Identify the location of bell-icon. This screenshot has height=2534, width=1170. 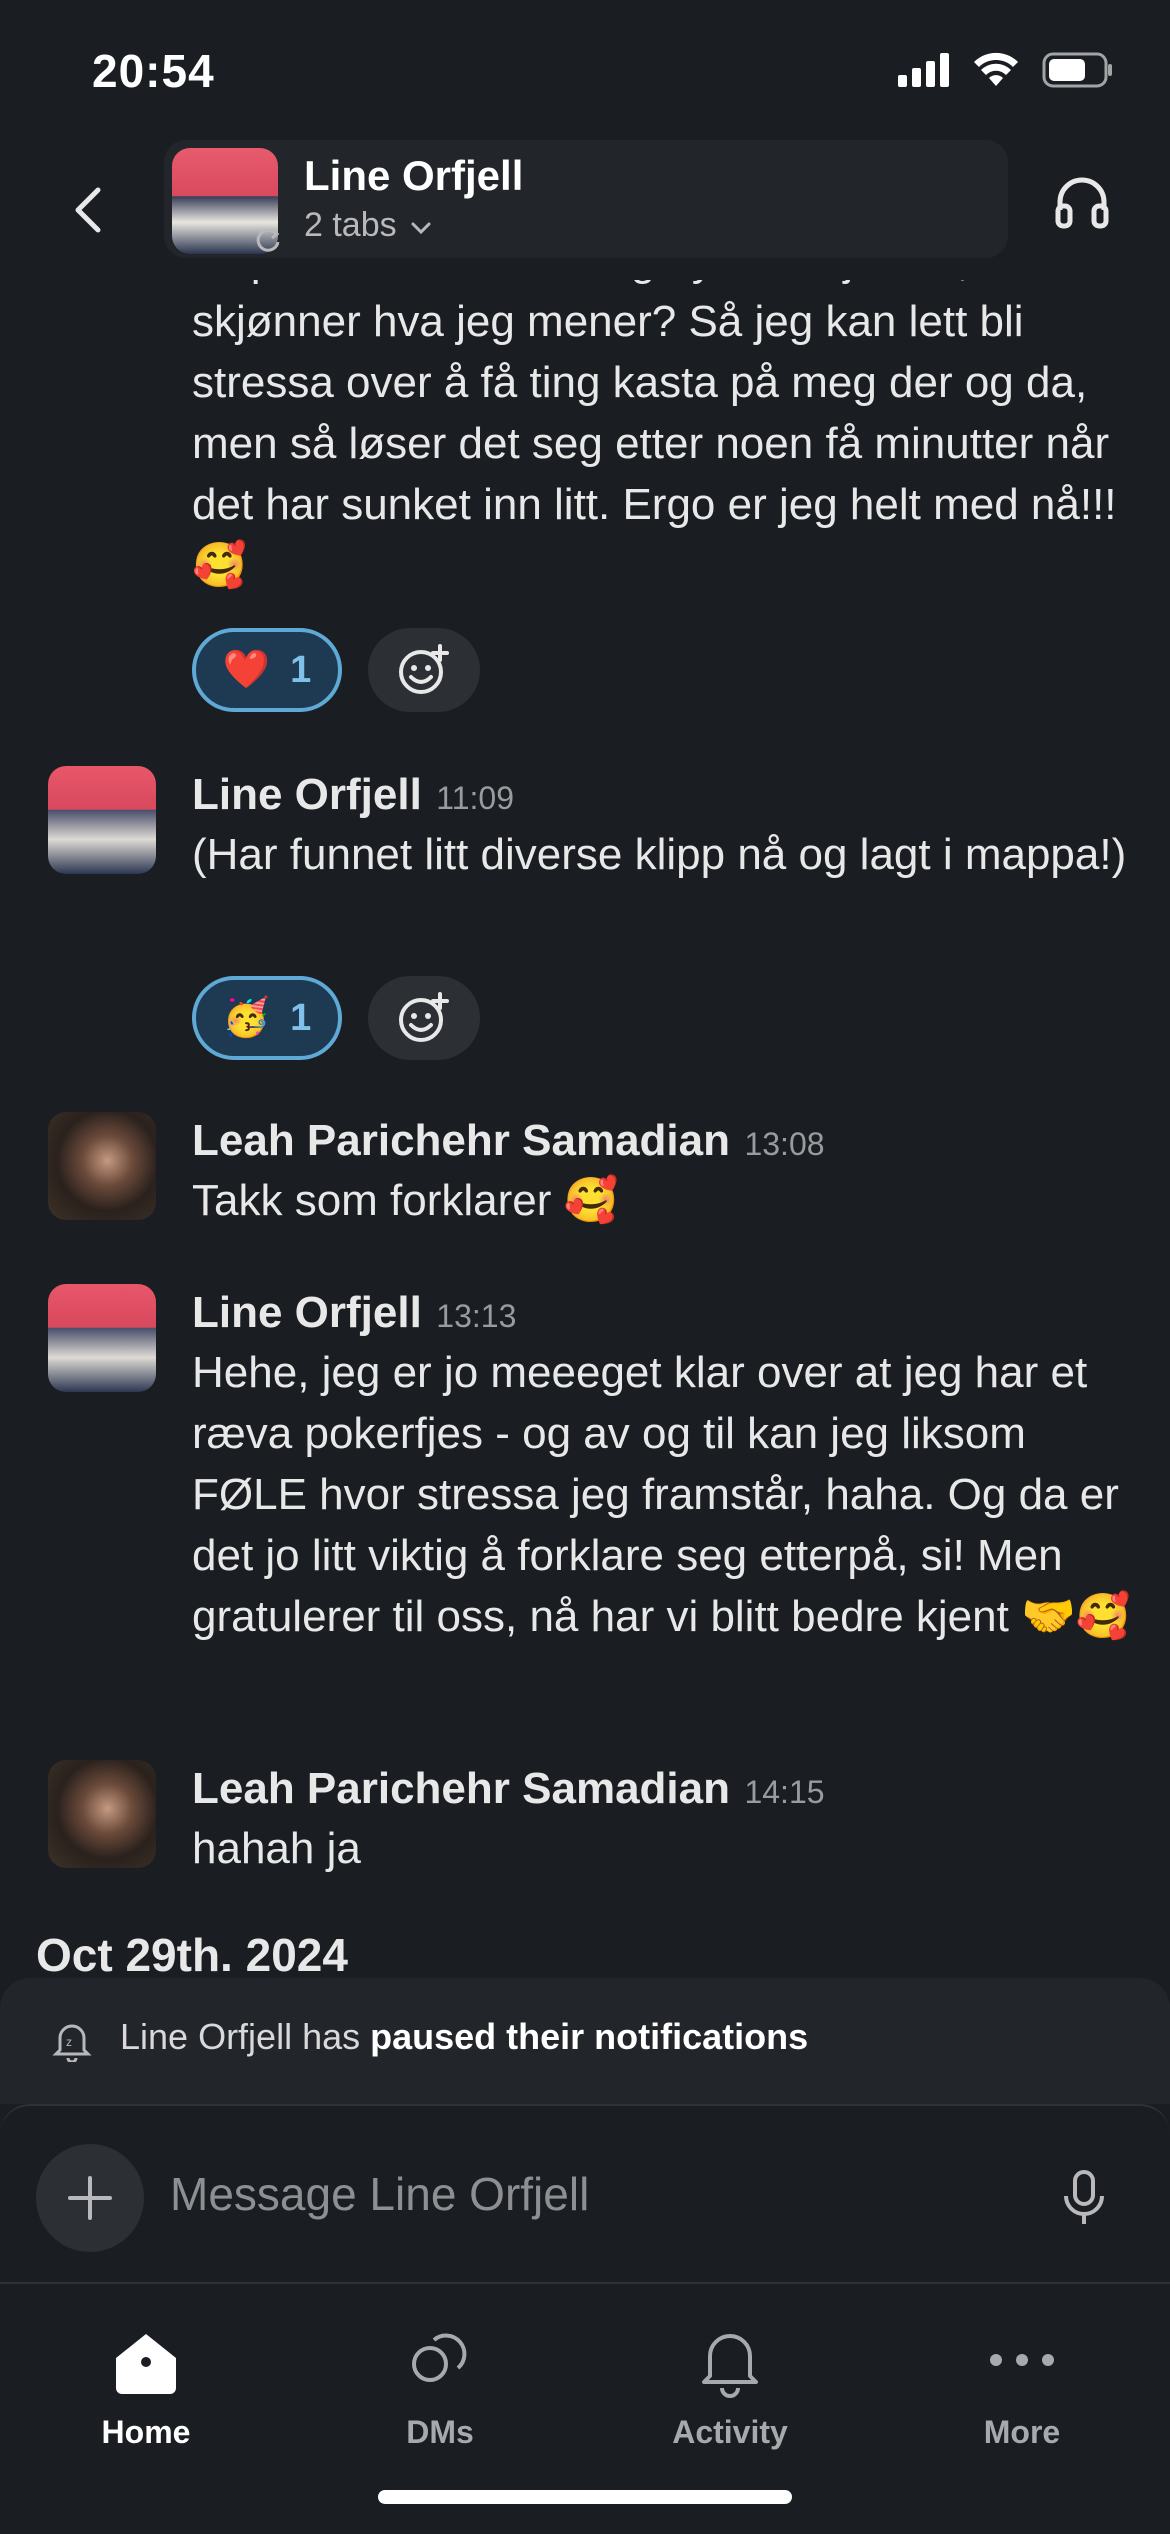
(730, 2366).